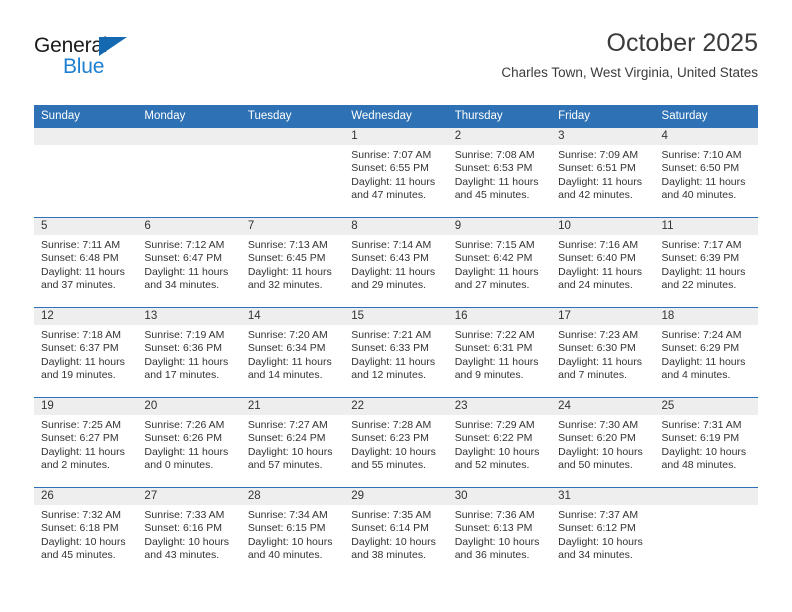  What do you see at coordinates (700, 168) in the screenshot?
I see `sunset-line: Sunset: 6:50 PM` at bounding box center [700, 168].